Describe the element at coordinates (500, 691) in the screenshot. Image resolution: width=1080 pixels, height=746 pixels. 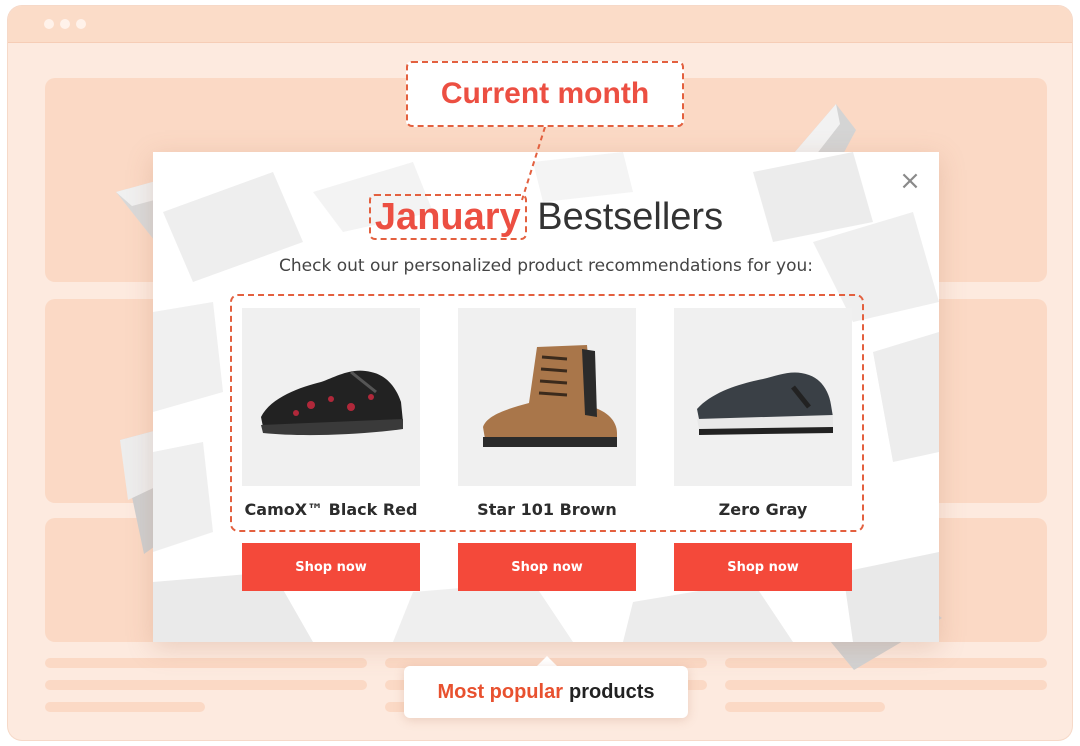
I see `callout-highlight: Most popular` at that location.